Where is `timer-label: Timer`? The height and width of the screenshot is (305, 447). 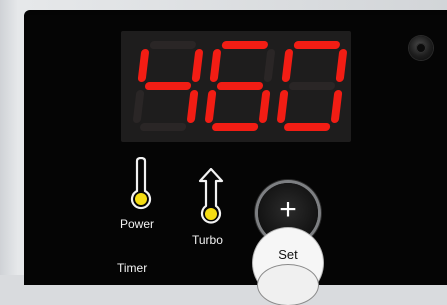
timer-label: Timer is located at coordinates (132, 268).